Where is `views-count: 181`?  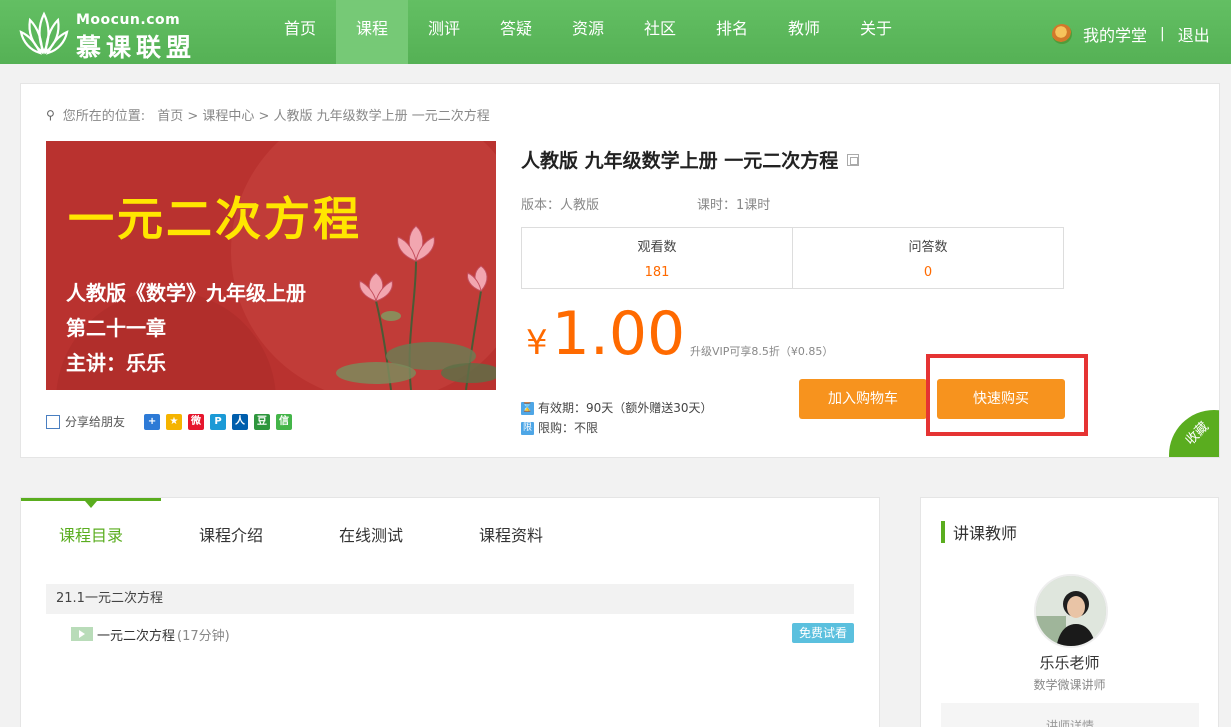 views-count: 181 is located at coordinates (657, 272).